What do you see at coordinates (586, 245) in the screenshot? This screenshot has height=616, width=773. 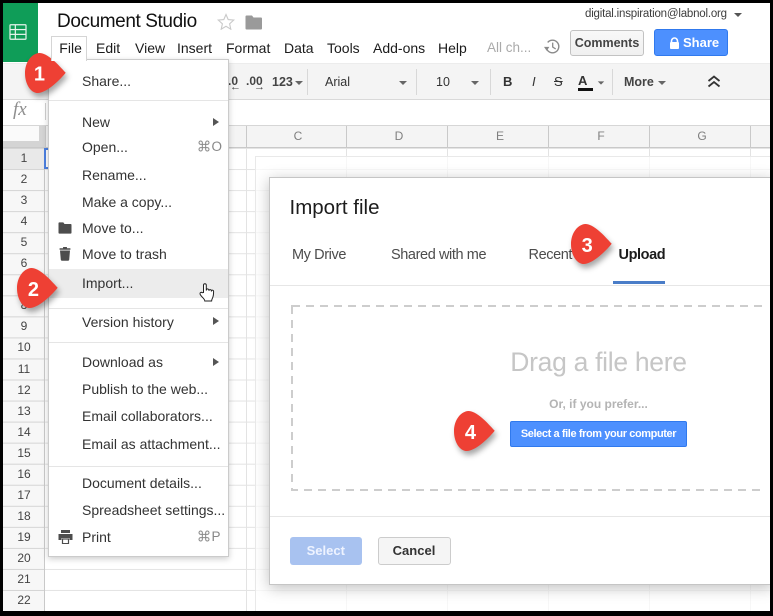 I see `svg-text: 3` at bounding box center [586, 245].